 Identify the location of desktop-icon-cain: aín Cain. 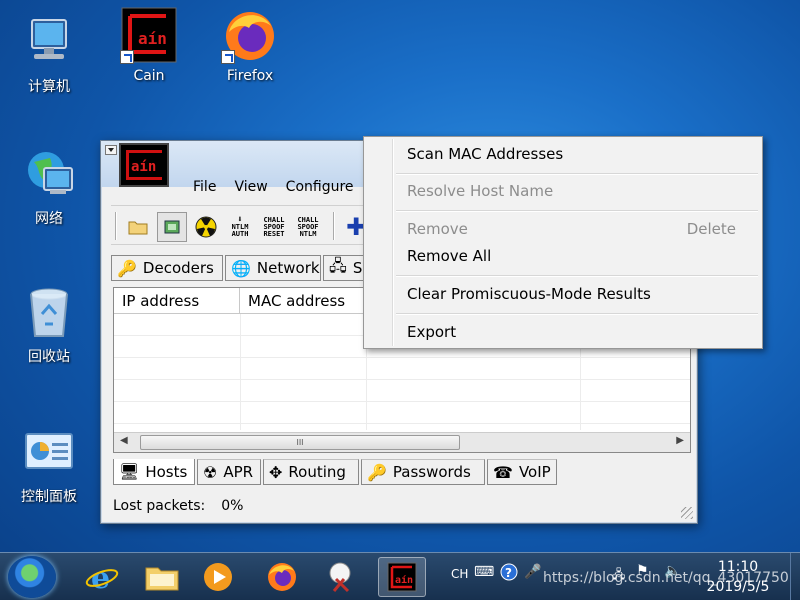
(149, 45).